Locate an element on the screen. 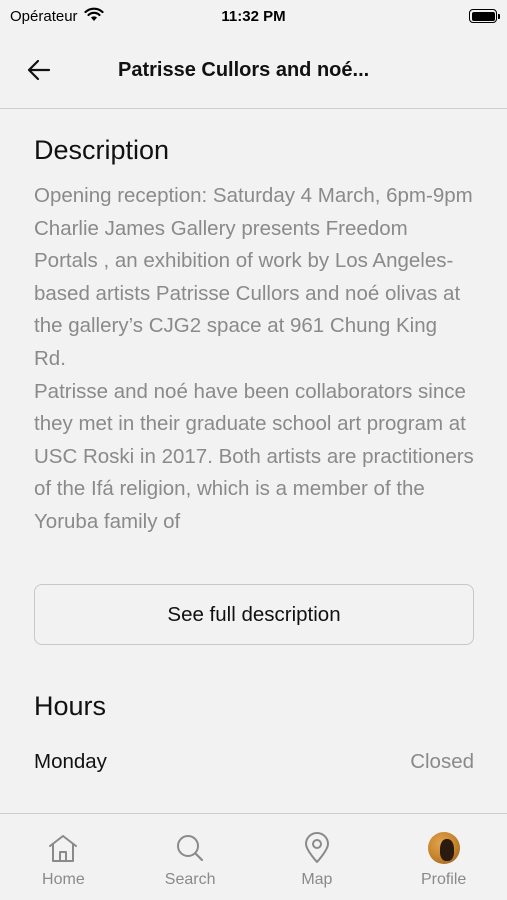 The height and width of the screenshot is (900, 507). tab-bar: Home Search Map Profile is located at coordinates (253, 856).